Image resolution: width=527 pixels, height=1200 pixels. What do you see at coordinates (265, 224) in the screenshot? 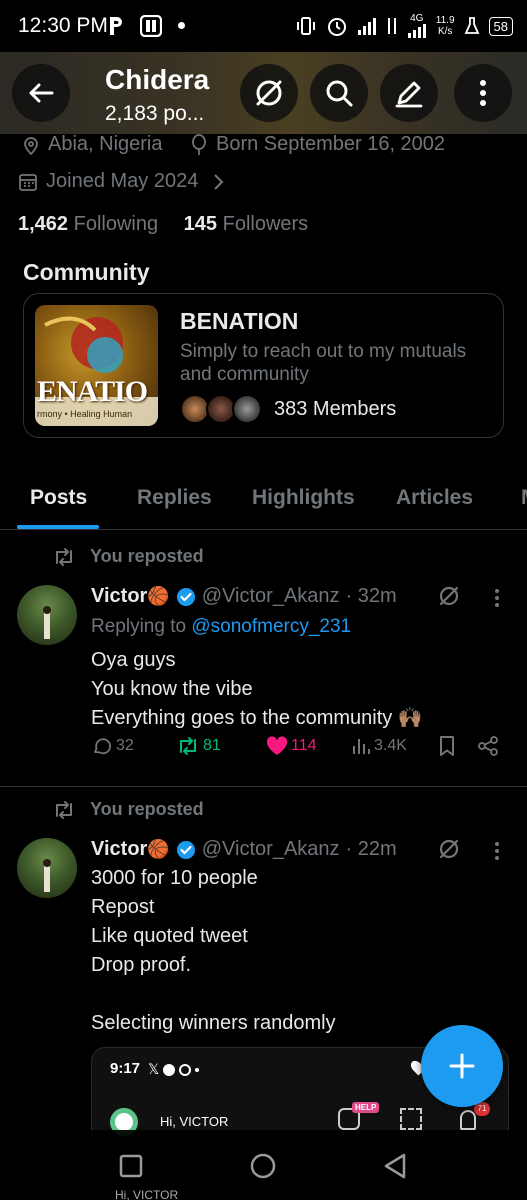
I see `followers-label: Followers` at bounding box center [265, 224].